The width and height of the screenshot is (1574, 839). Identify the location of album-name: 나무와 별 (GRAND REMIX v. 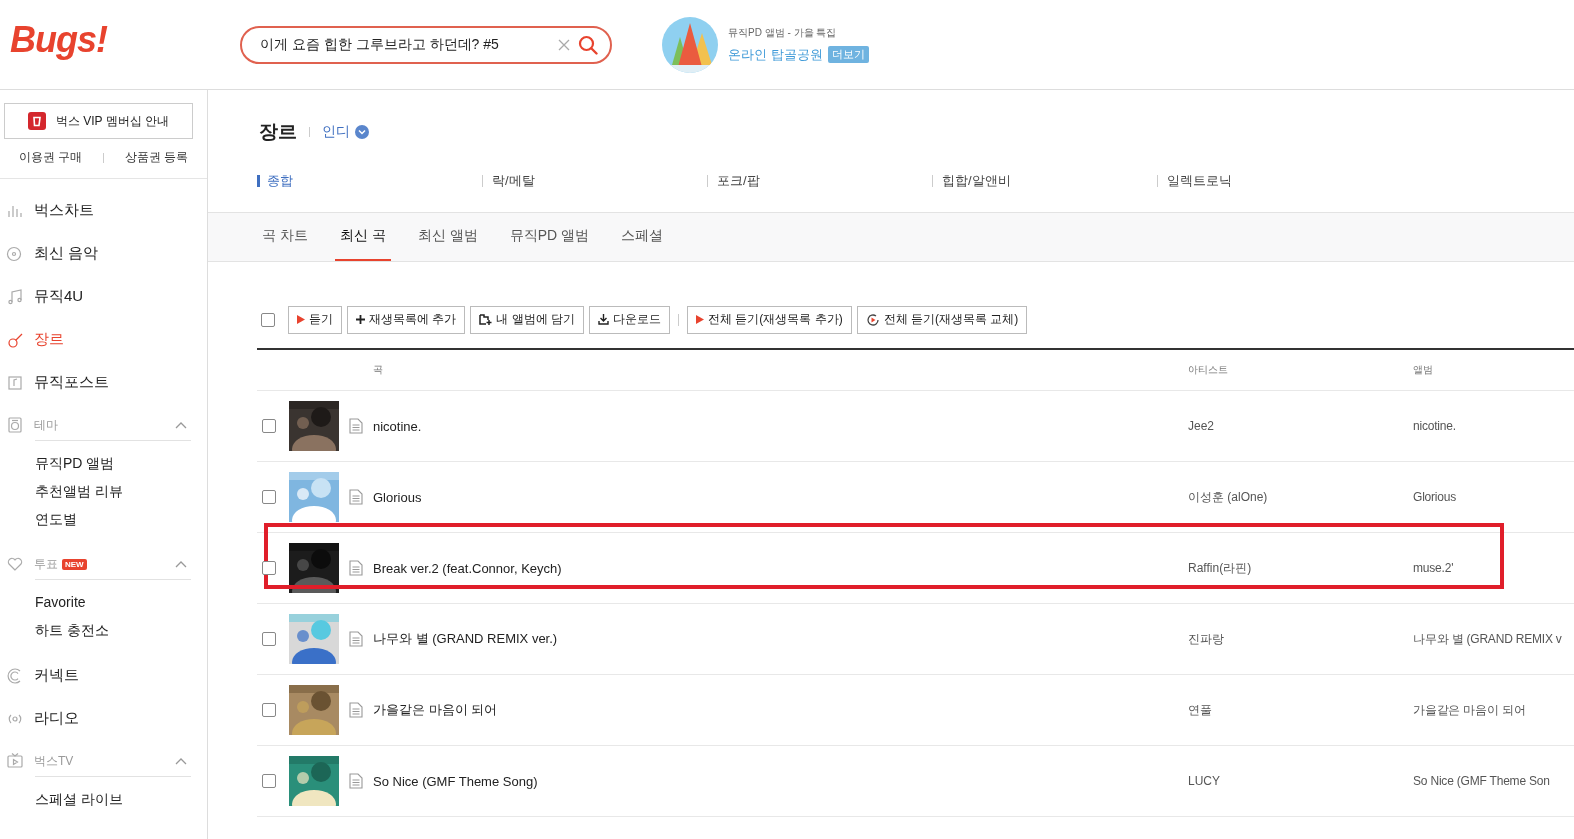
(1493, 639).